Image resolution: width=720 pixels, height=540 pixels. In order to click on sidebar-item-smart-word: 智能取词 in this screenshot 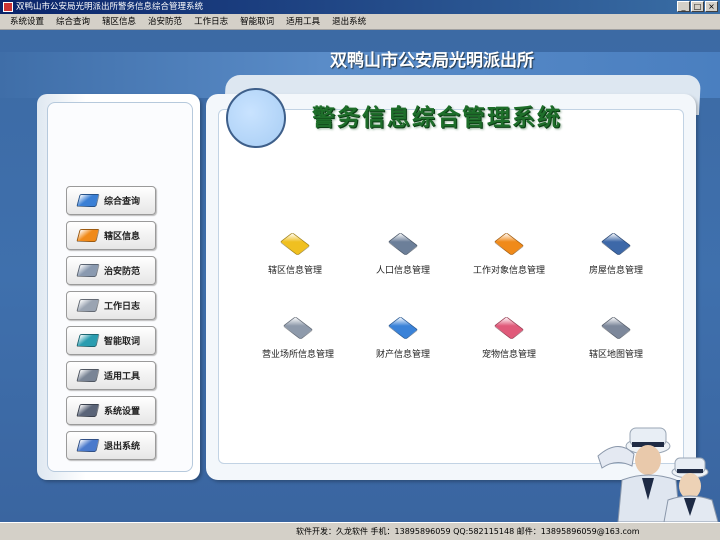, I will do `click(111, 340)`.